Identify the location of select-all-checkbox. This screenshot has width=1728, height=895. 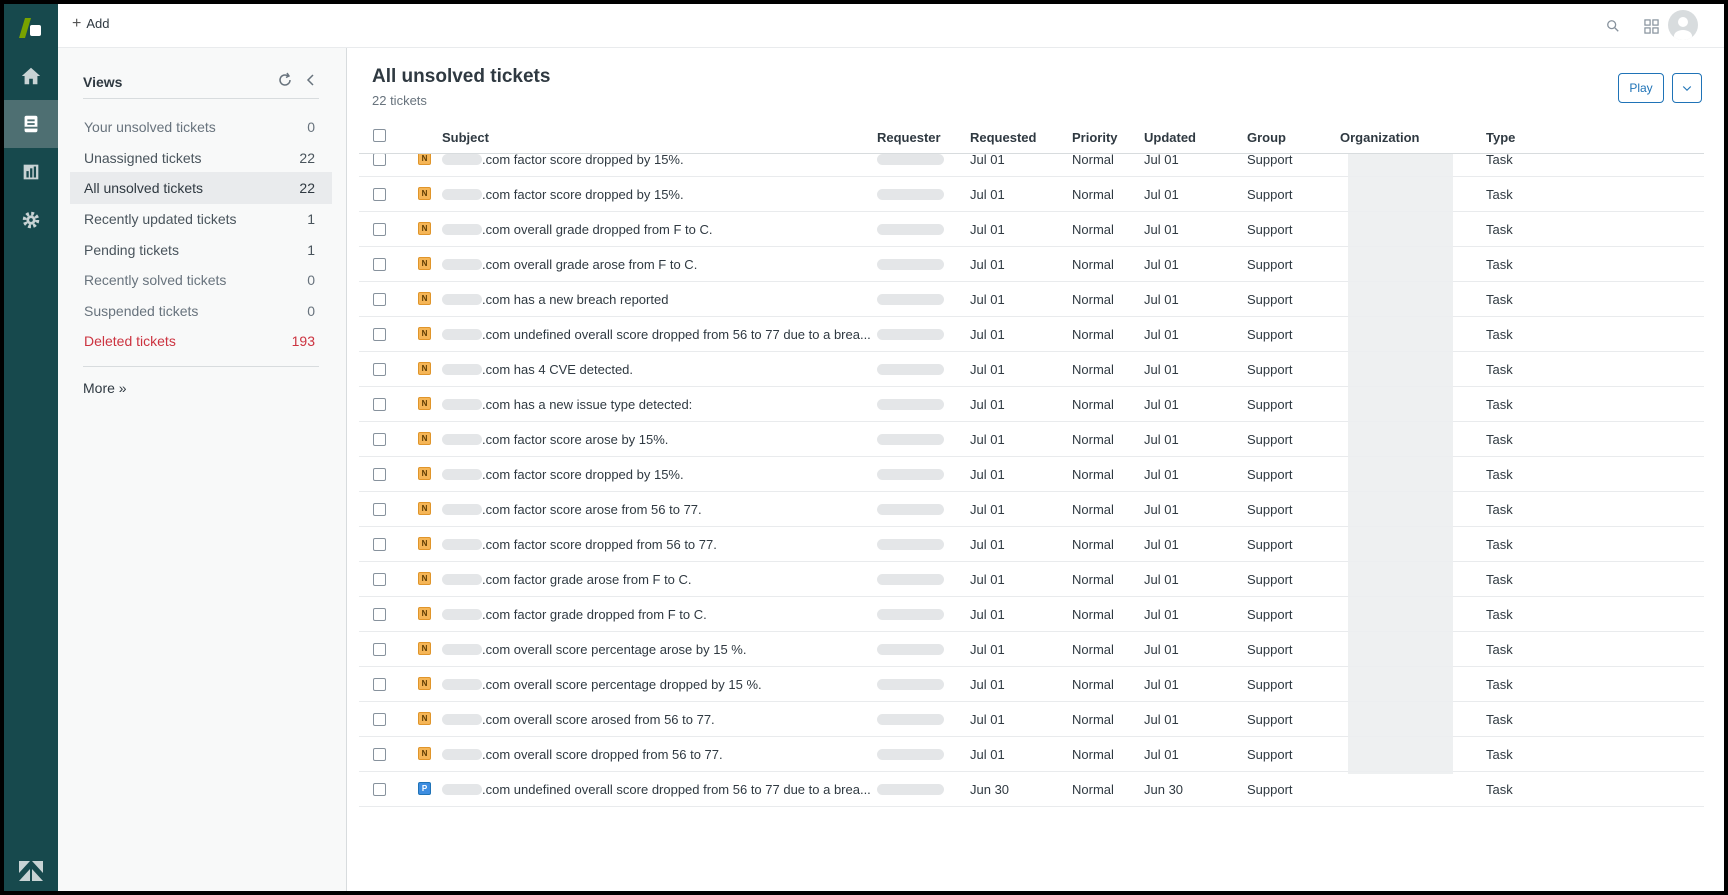
(379, 135).